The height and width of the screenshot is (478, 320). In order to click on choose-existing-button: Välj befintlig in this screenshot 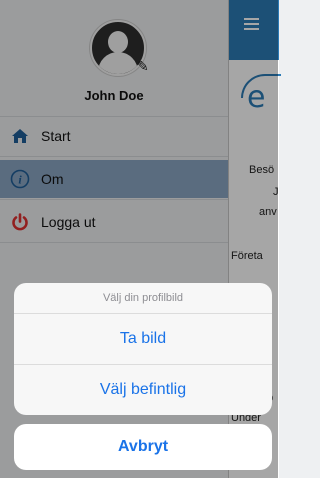, I will do `click(143, 390)`.